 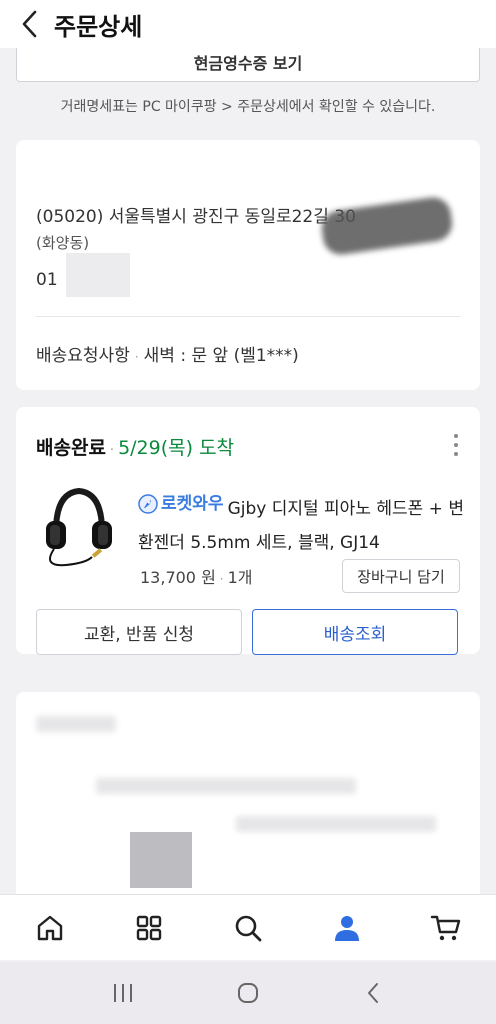 I want to click on home-circle-icon, so click(x=247, y=993).